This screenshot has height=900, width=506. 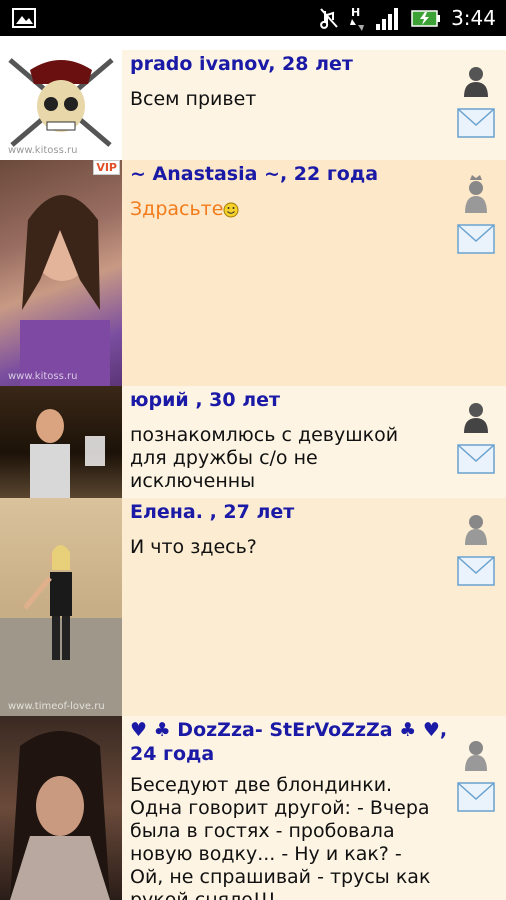 What do you see at coordinates (56, 706) in the screenshot?
I see `watermark: www.timeof-love.ru` at bounding box center [56, 706].